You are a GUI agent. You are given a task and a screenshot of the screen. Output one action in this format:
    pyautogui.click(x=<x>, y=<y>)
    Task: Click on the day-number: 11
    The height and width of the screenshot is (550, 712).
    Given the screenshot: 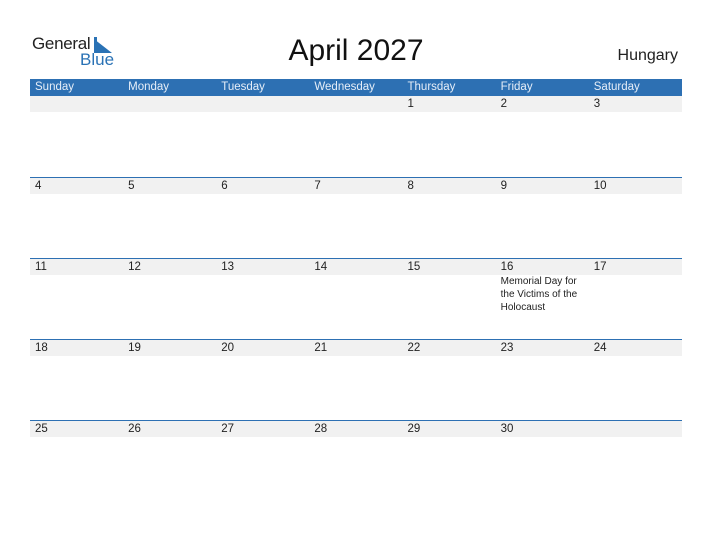 What is the action you would take?
    pyautogui.click(x=41, y=267)
    